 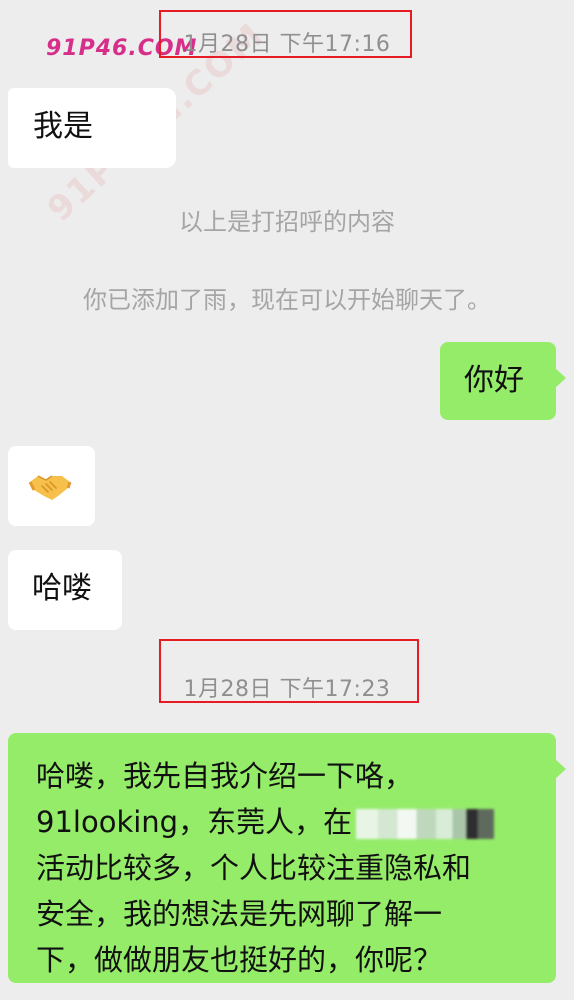 I want to click on message-text: 你好, so click(x=494, y=380).